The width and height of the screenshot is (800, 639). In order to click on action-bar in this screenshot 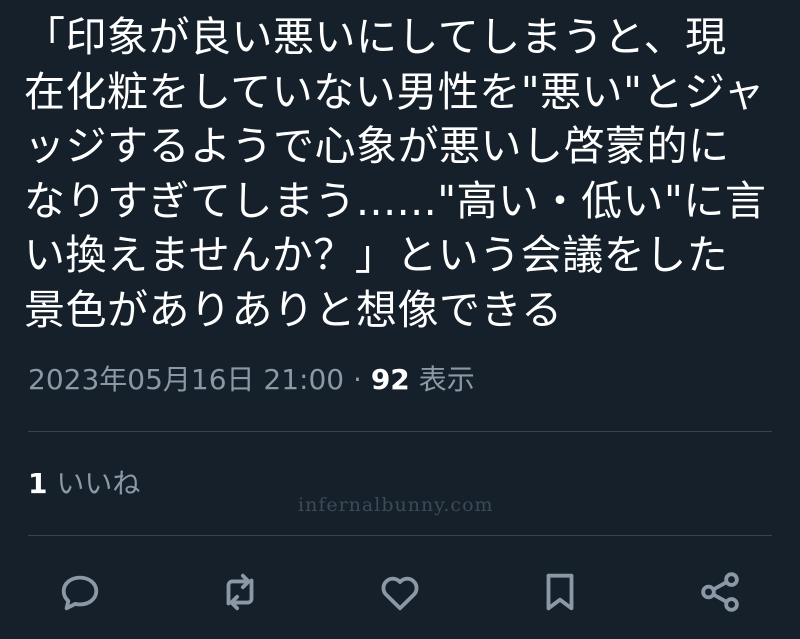, I will do `click(400, 592)`.